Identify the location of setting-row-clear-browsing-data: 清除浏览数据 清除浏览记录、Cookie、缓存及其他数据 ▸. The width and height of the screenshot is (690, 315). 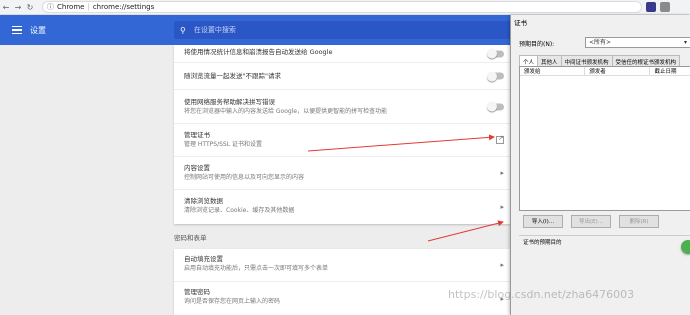
(344, 207).